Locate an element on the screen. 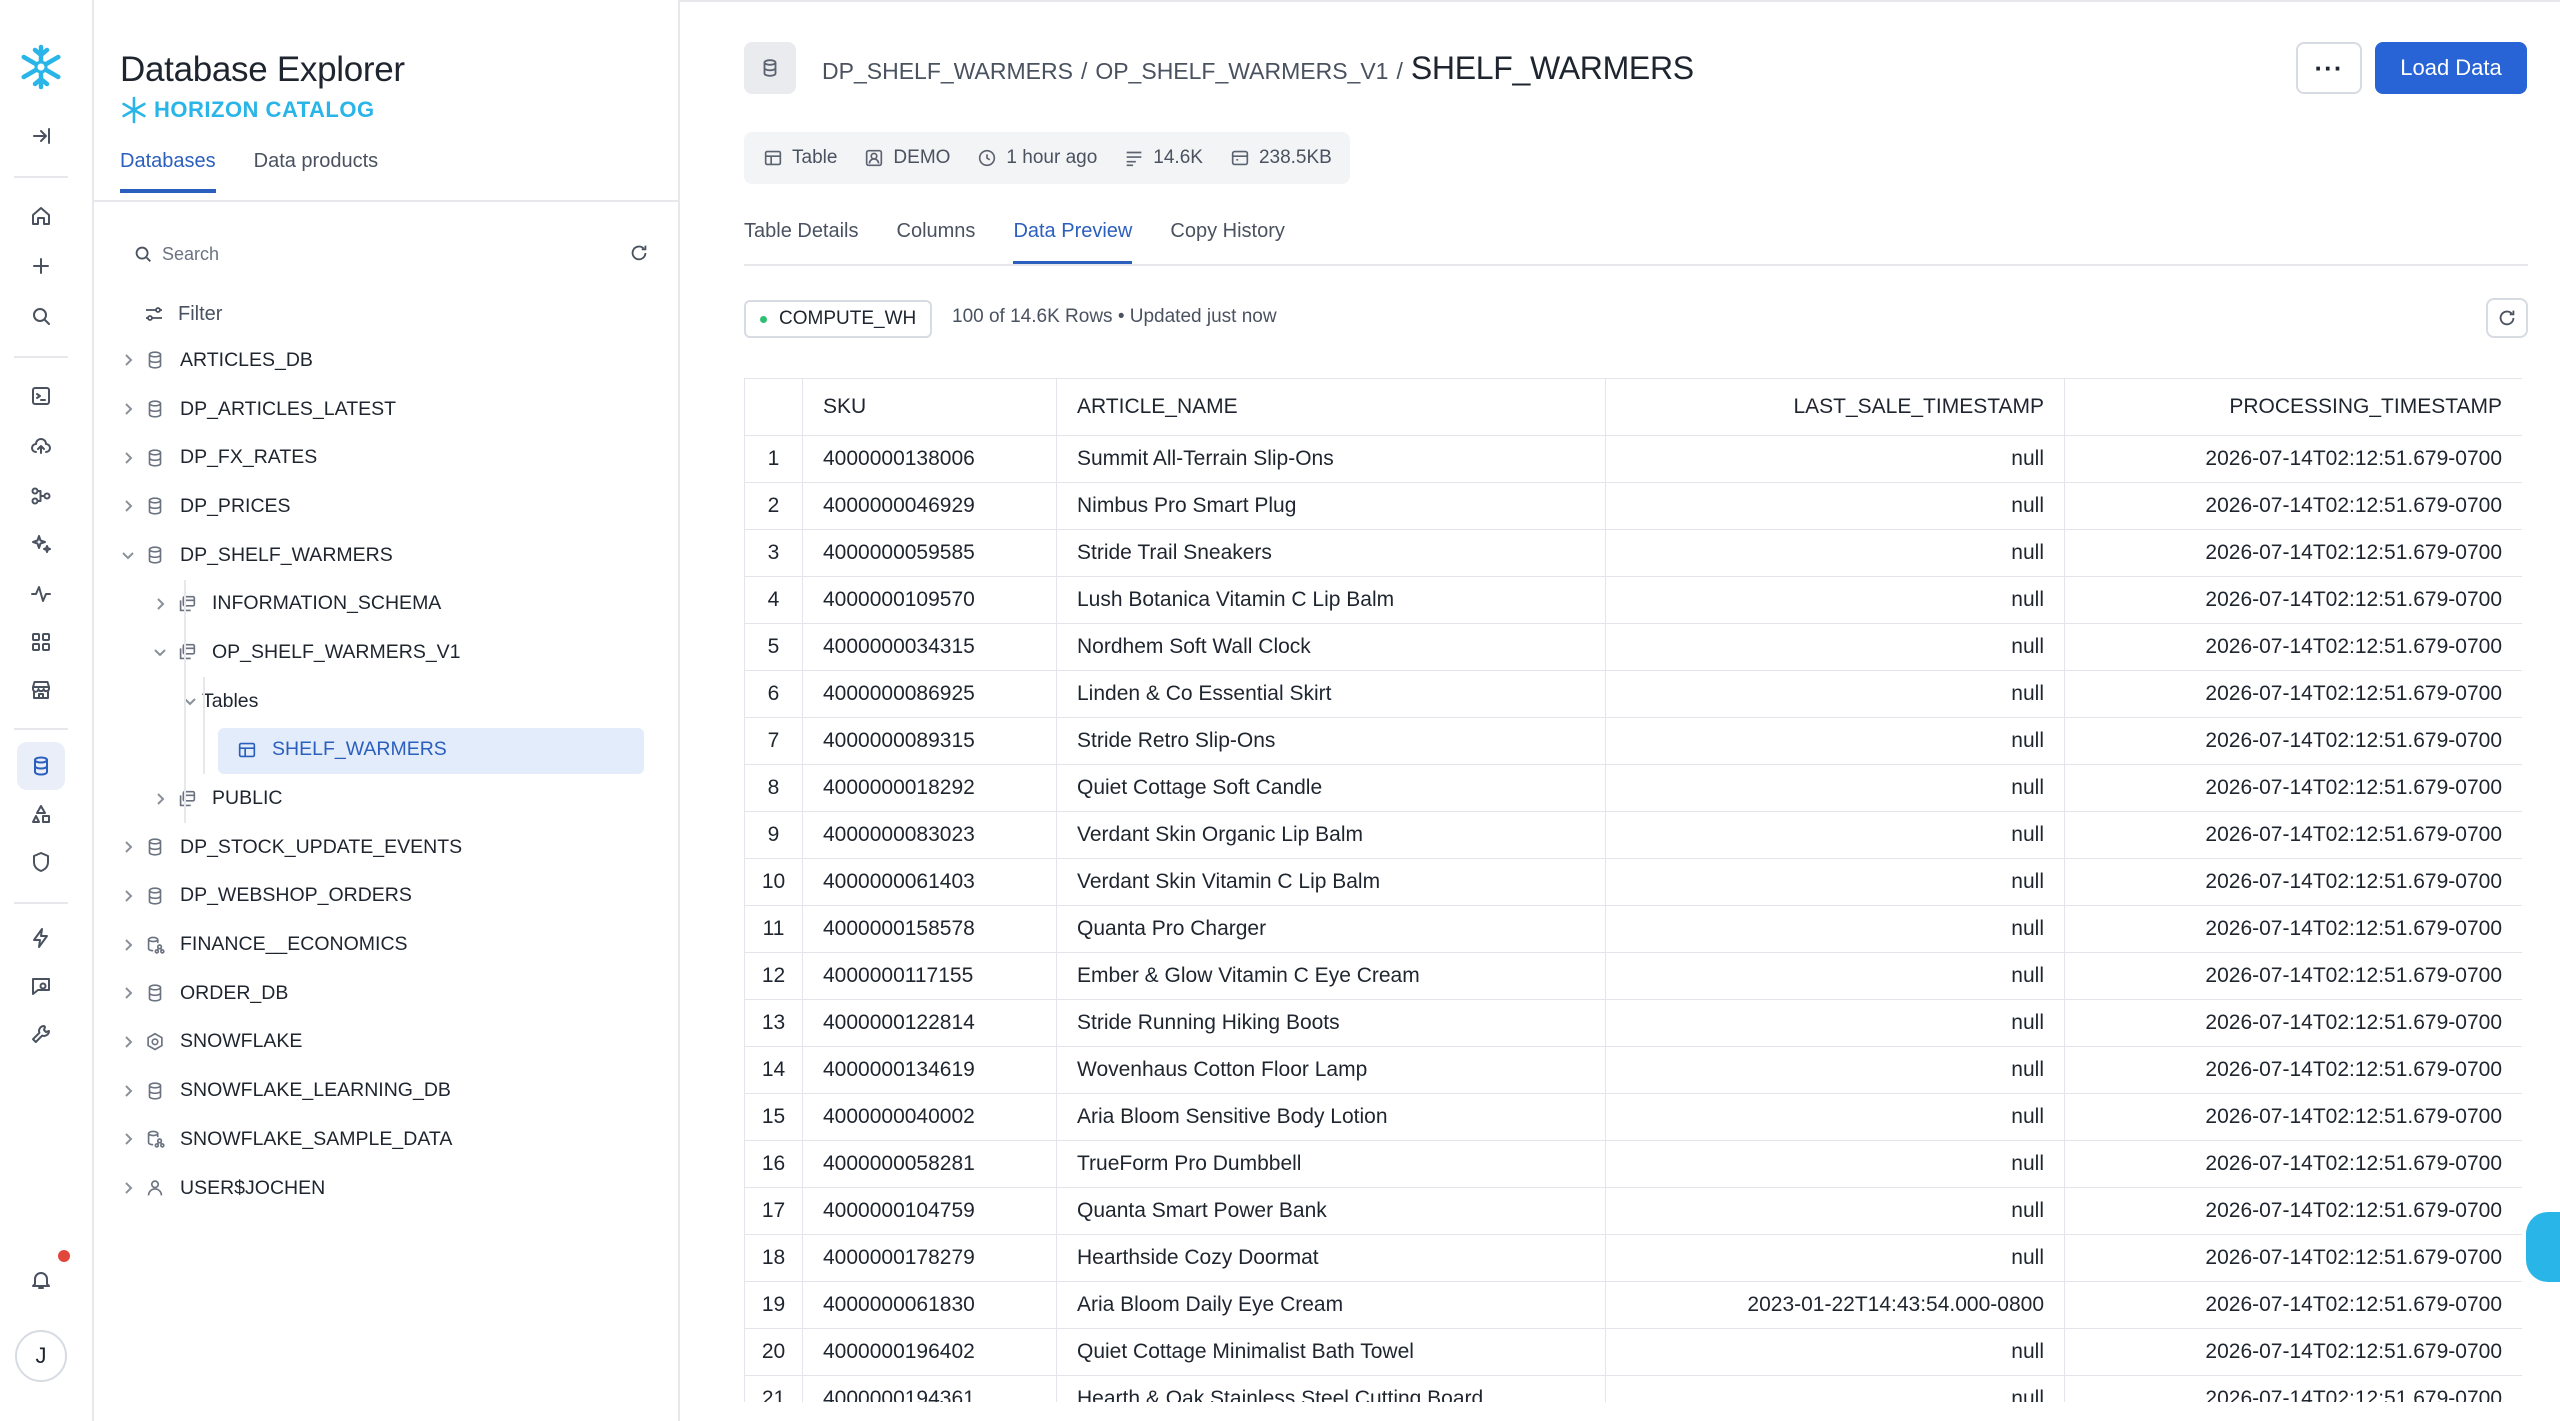 The height and width of the screenshot is (1421, 2560). row-index: 20 is located at coordinates (773, 1352).